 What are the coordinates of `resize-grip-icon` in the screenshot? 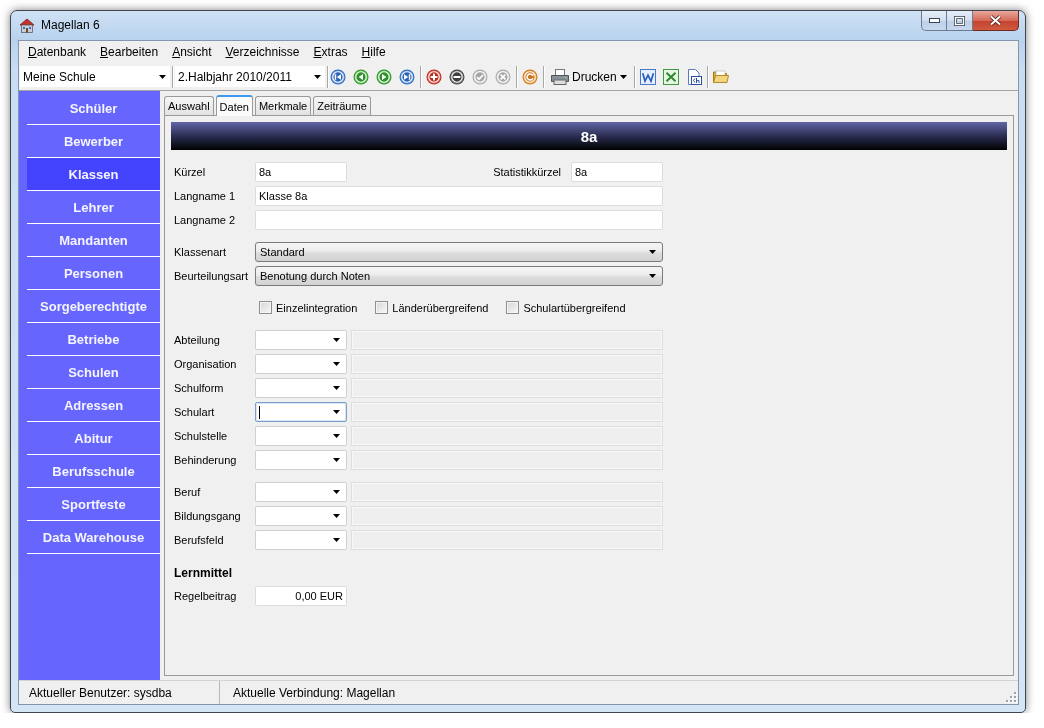 It's located at (1011, 697).